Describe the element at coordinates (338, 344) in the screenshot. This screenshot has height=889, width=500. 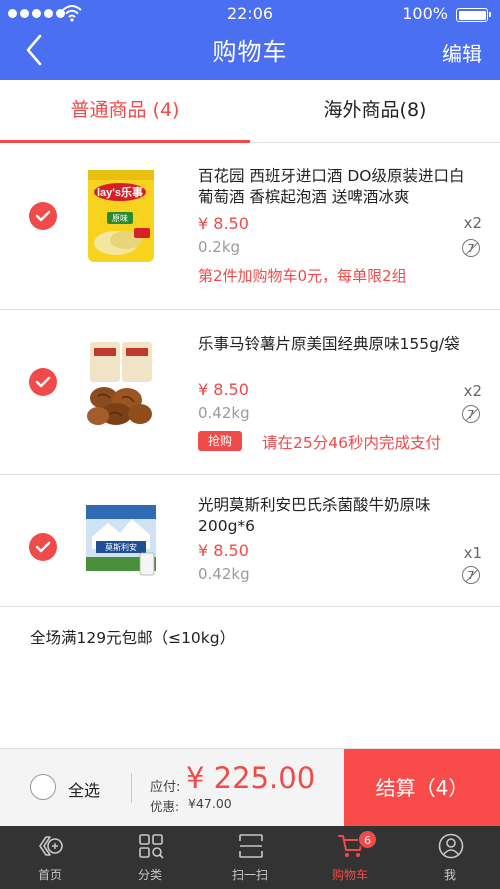
I see `item-name: 乐事马铃薯片原美国经典原味155g/袋` at that location.